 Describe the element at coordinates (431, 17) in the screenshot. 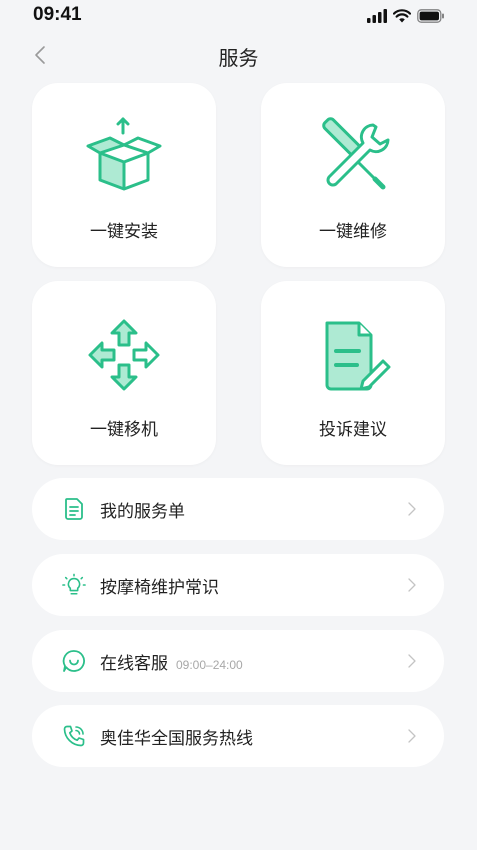

I see `battery-icon` at that location.